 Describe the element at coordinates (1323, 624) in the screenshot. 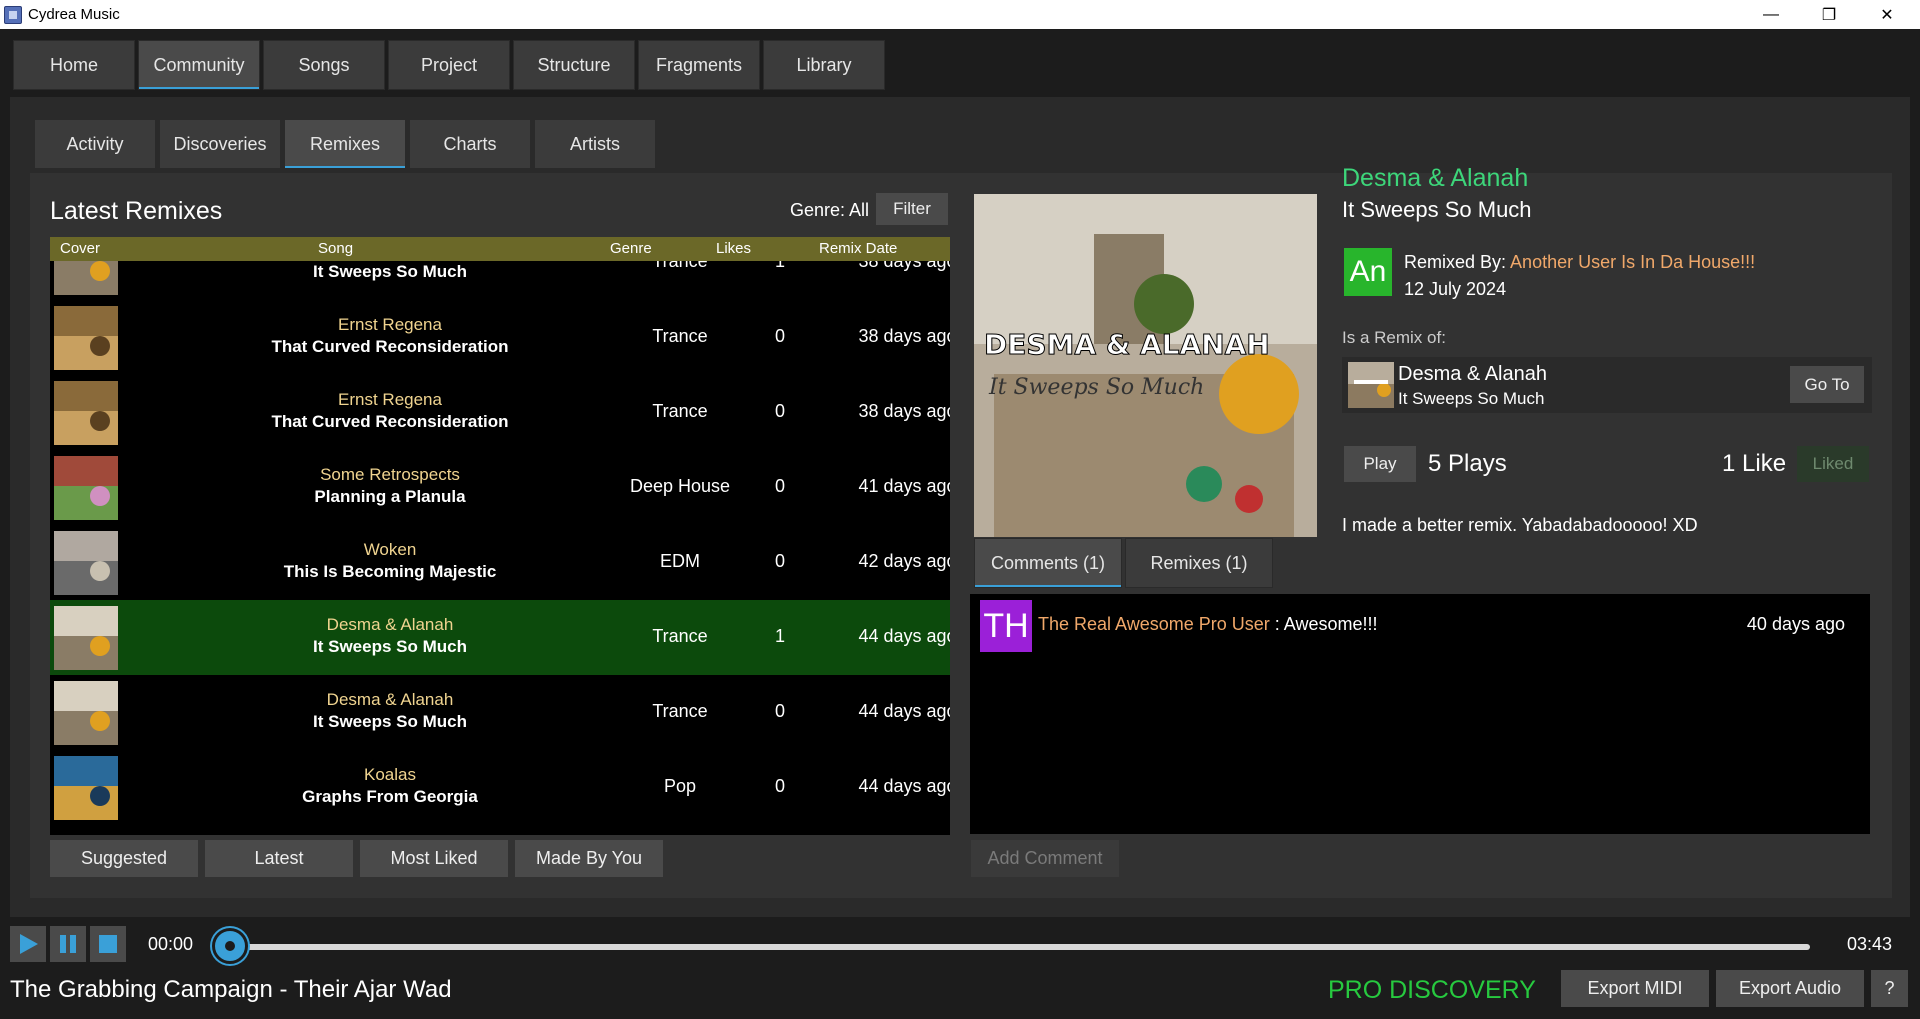

I see `comment-body: : Awesome!!!` at that location.